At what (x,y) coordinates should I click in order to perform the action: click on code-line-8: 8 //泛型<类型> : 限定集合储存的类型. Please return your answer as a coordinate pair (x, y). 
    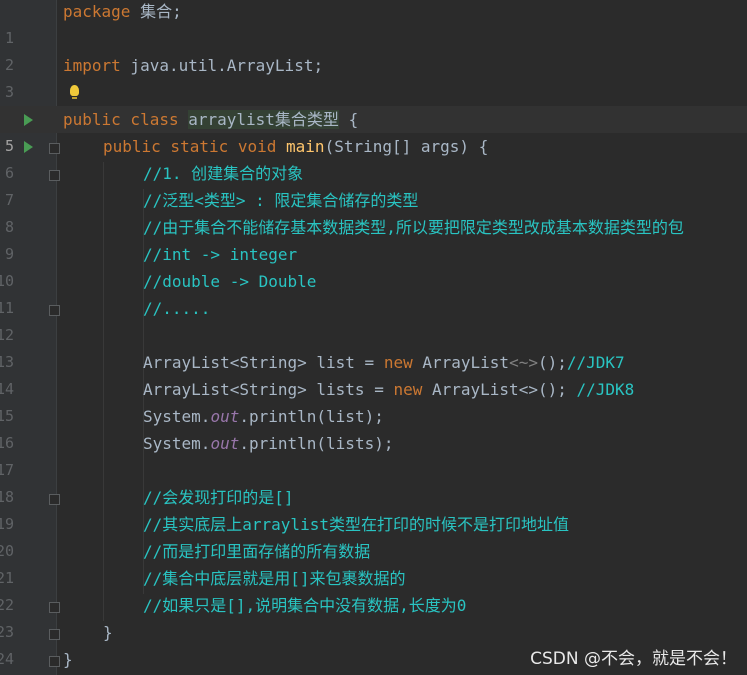
    Looking at the image, I should click on (373, 211).